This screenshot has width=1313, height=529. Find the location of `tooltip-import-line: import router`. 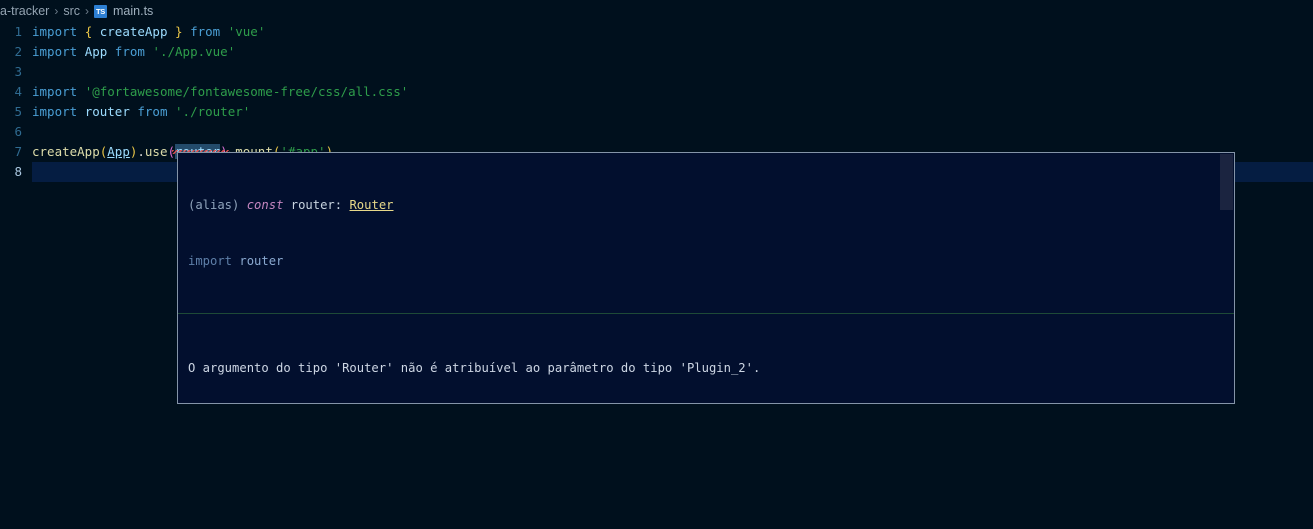

tooltip-import-line: import router is located at coordinates (706, 261).